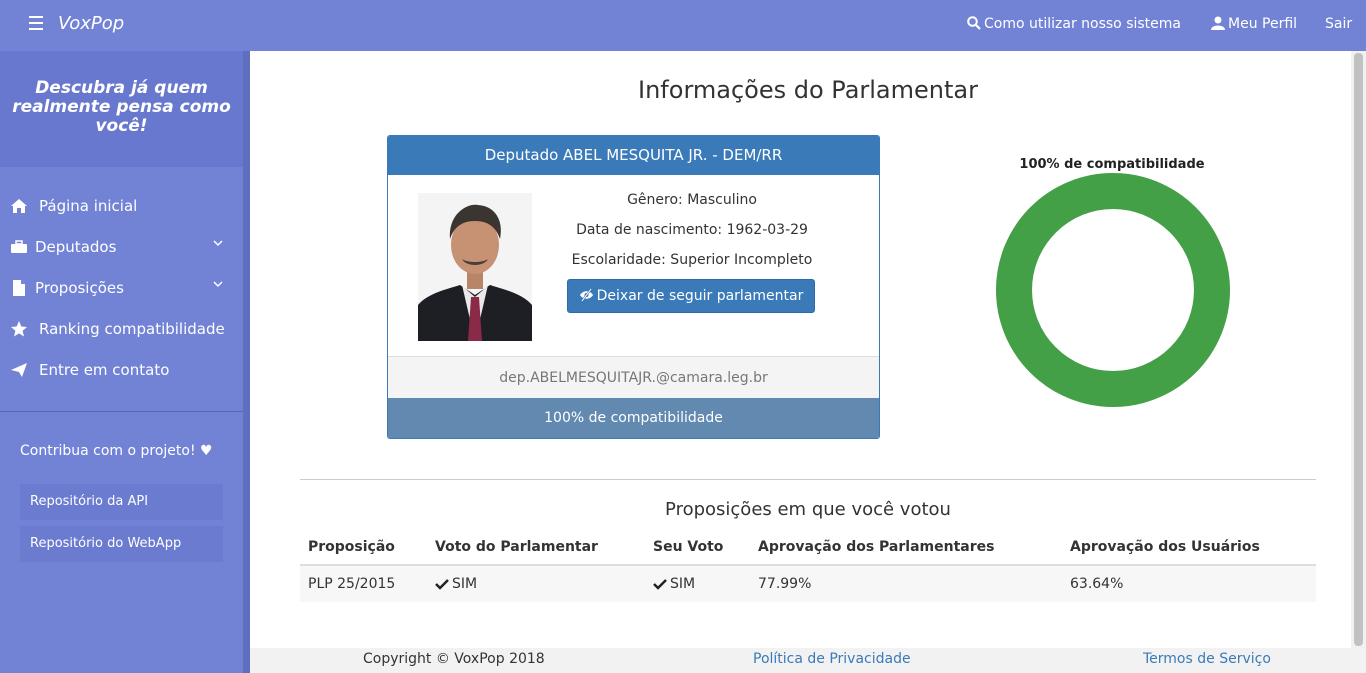 The width and height of the screenshot is (1366, 673). What do you see at coordinates (1082, 24) in the screenshot?
I see `help-link-label: Como utilizar nosso sistema` at bounding box center [1082, 24].